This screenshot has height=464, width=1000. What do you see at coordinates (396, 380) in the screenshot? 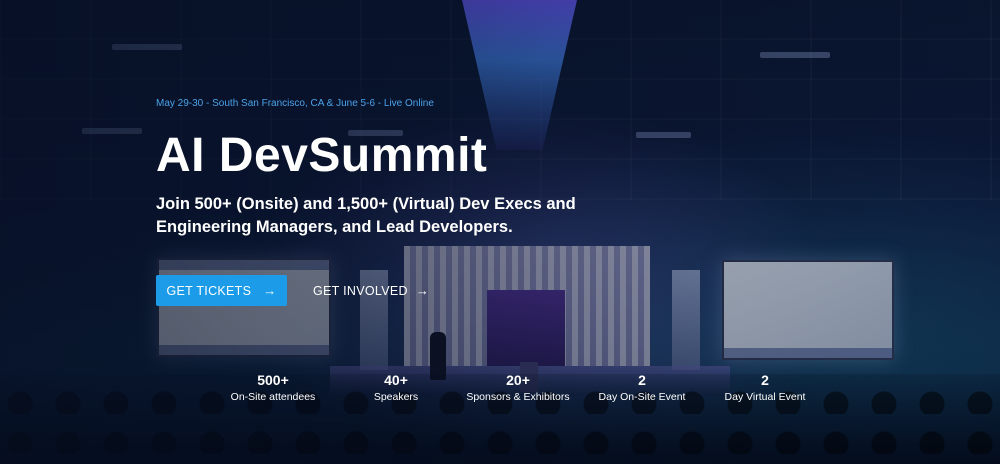
I see `stat-value: 40+` at bounding box center [396, 380].